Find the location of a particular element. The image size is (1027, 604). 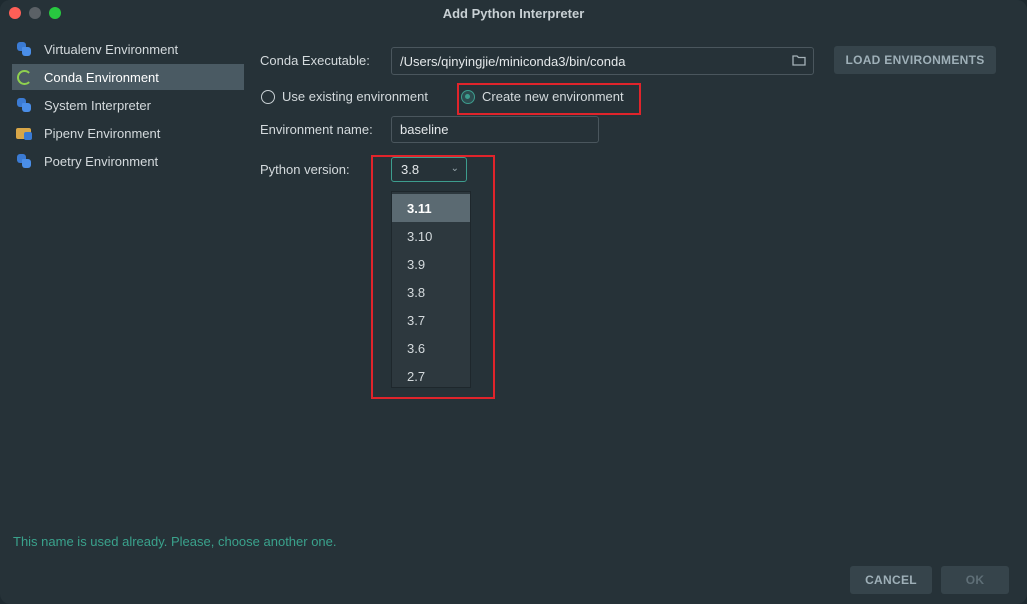

sidebar-item-label: System Interpreter is located at coordinates (97, 105).